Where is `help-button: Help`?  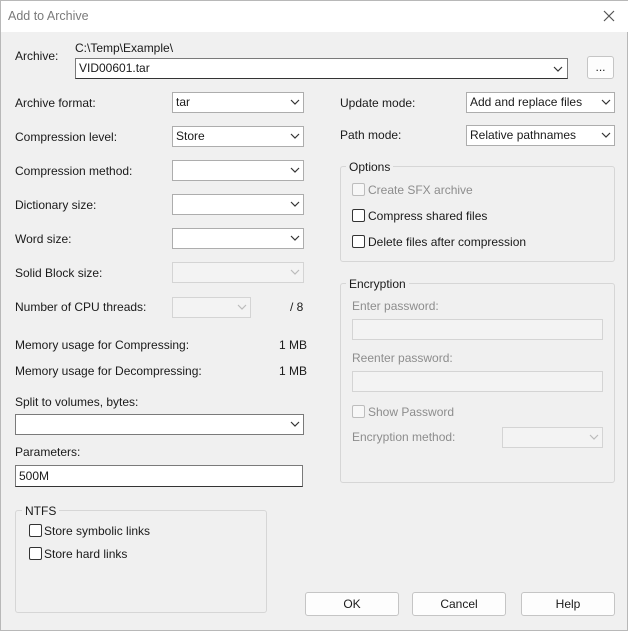
help-button: Help is located at coordinates (568, 604).